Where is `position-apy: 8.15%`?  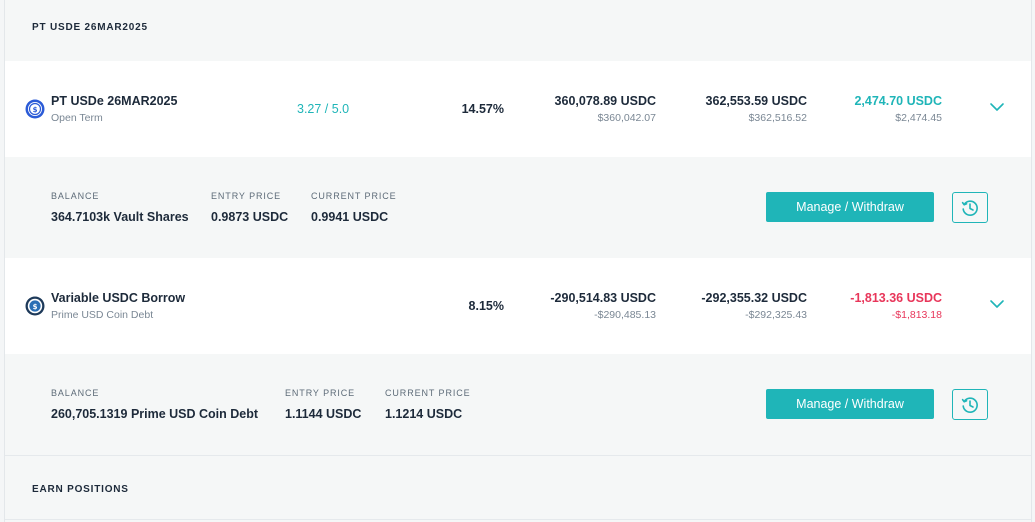 position-apy: 8.15% is located at coordinates (486, 306).